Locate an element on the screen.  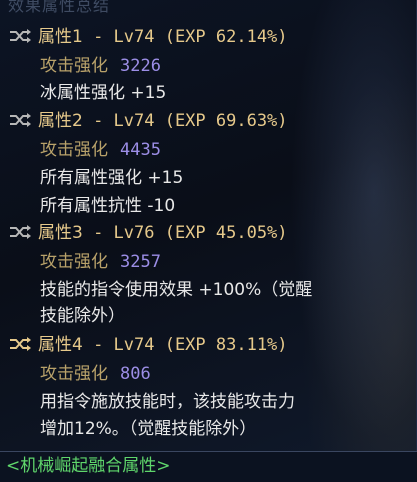
attribute-2-stat: 攻击强化 4435 is located at coordinates (100, 150).